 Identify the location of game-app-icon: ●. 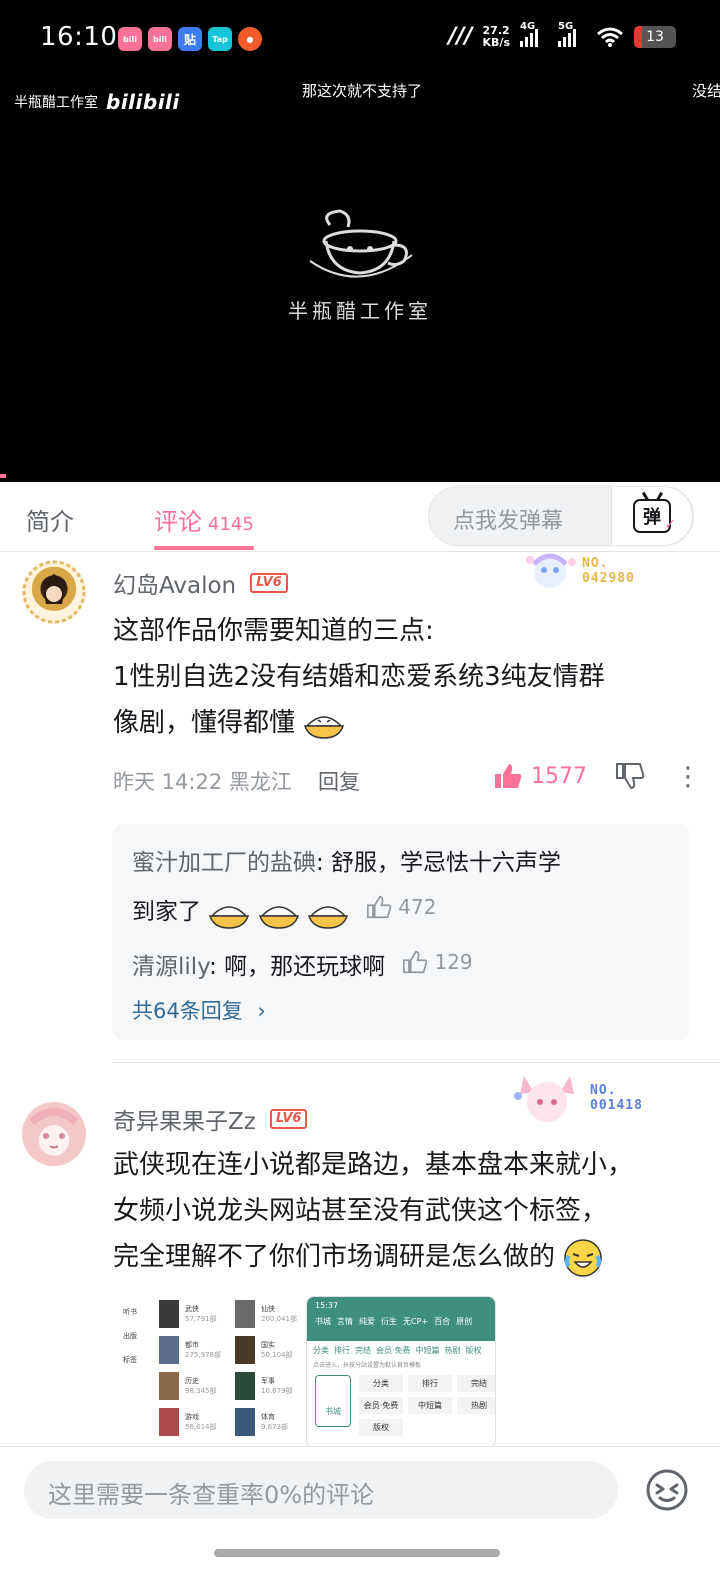
(250, 39).